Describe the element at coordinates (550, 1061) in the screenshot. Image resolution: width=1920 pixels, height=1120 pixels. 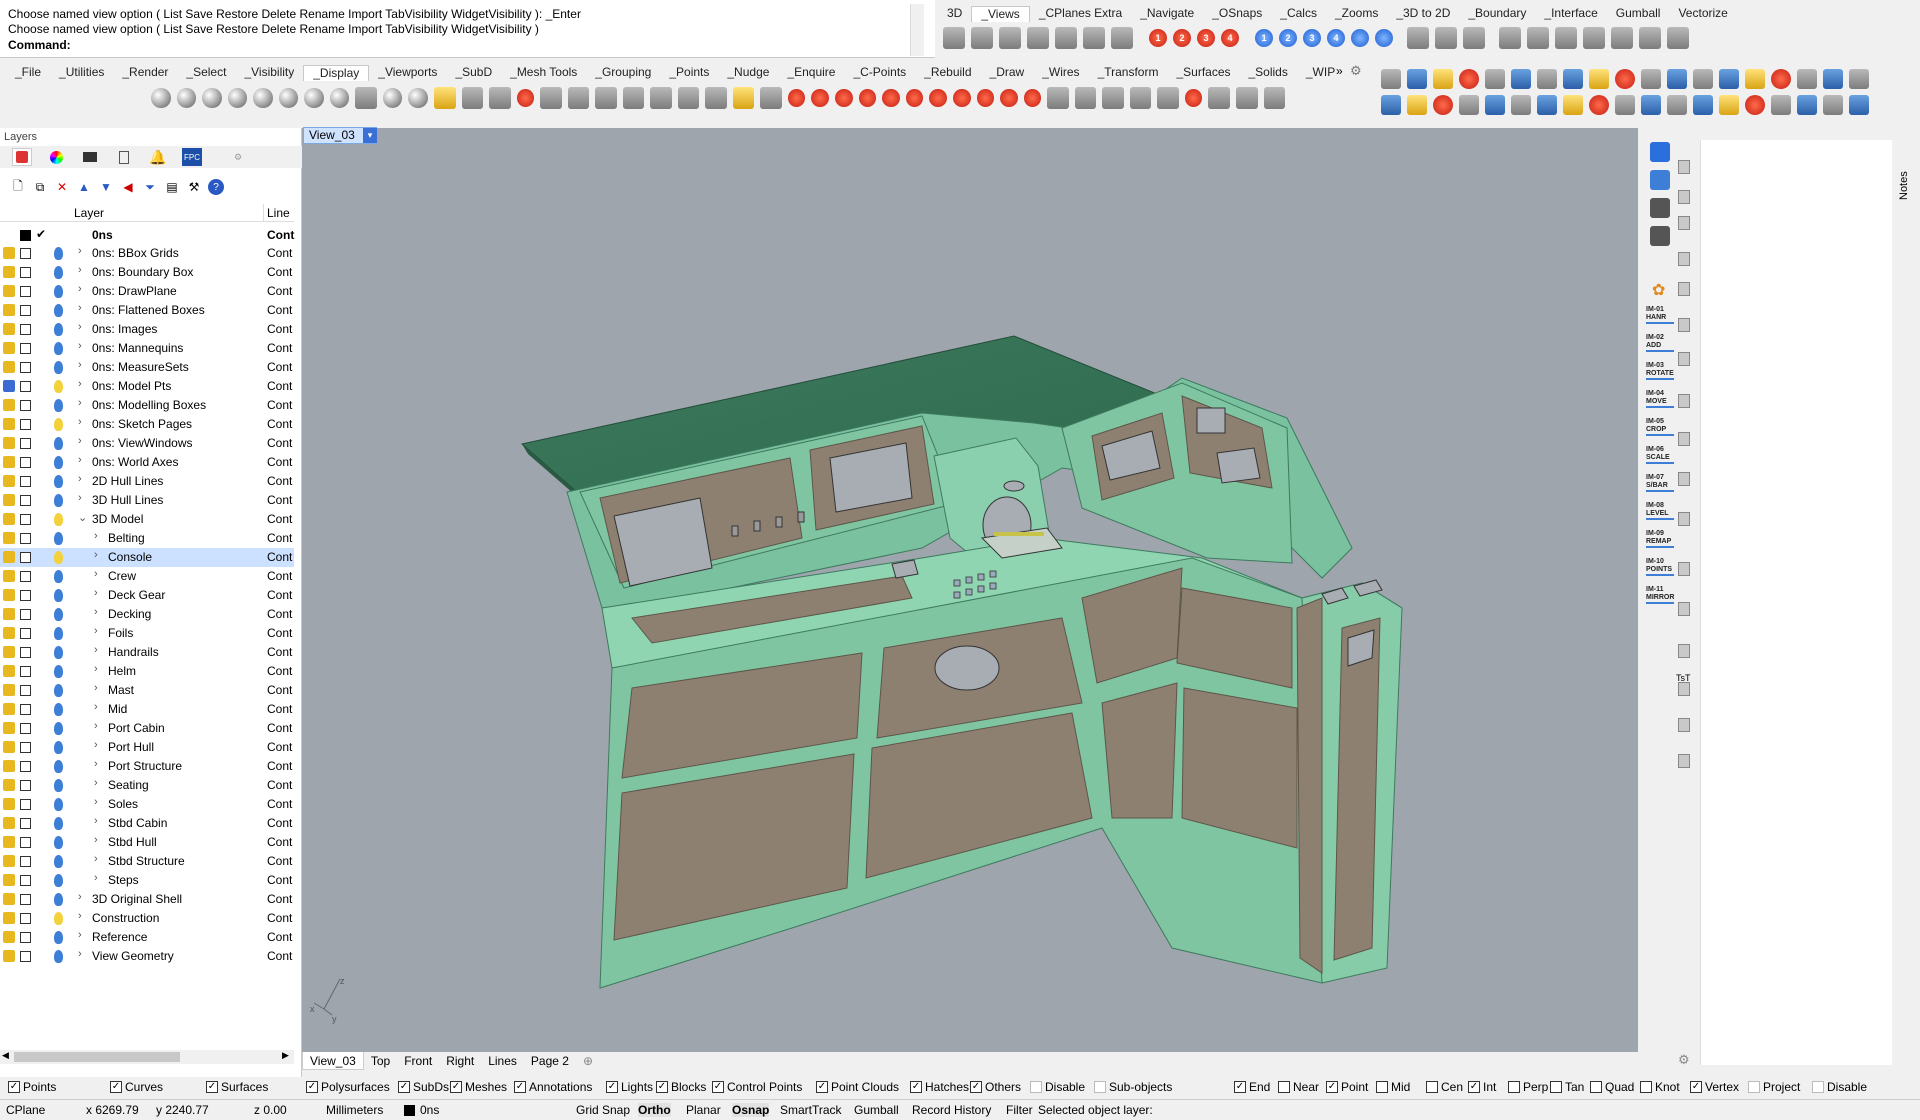
I see `viewport-tab: Page 2` at that location.